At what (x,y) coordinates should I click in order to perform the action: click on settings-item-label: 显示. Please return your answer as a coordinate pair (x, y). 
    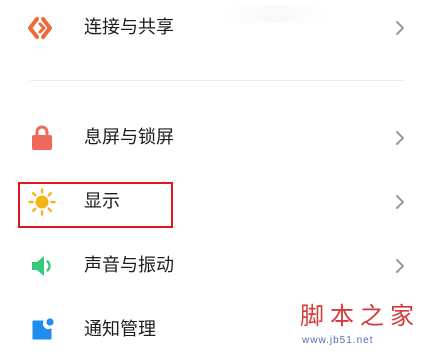
    Looking at the image, I should click on (102, 201).